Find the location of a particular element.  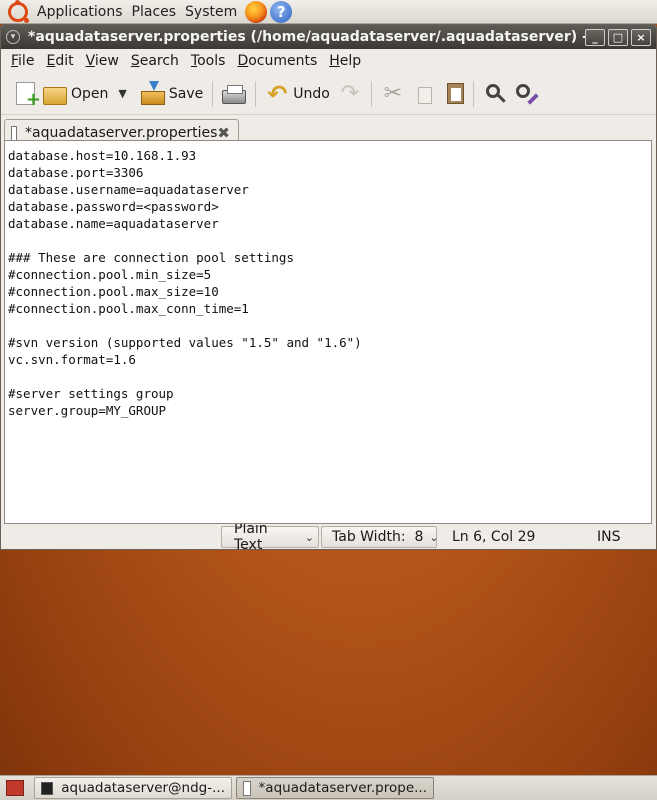

text-editor-icon is located at coordinates (247, 788).